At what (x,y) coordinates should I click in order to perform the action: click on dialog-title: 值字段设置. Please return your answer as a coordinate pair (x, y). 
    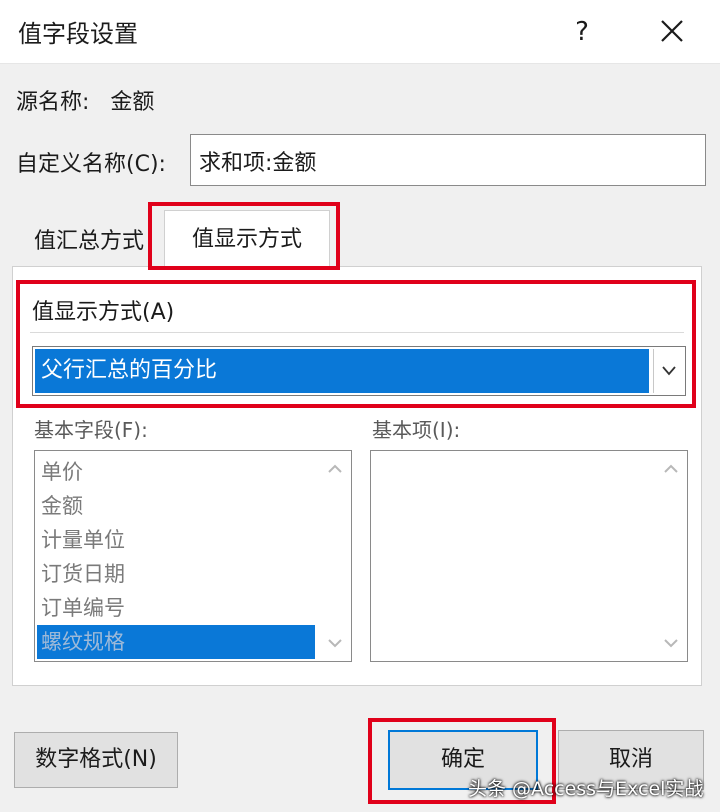
    Looking at the image, I should click on (78, 34).